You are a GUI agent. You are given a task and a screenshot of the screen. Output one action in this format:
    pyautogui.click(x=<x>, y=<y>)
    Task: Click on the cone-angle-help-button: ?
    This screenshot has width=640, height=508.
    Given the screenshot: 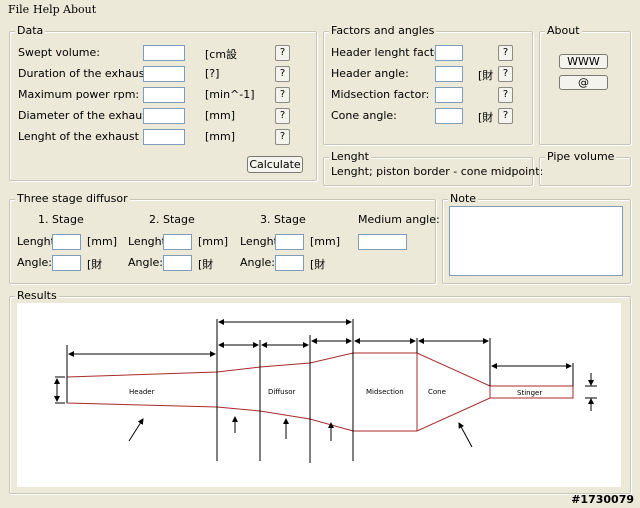 What is the action you would take?
    pyautogui.click(x=505, y=116)
    